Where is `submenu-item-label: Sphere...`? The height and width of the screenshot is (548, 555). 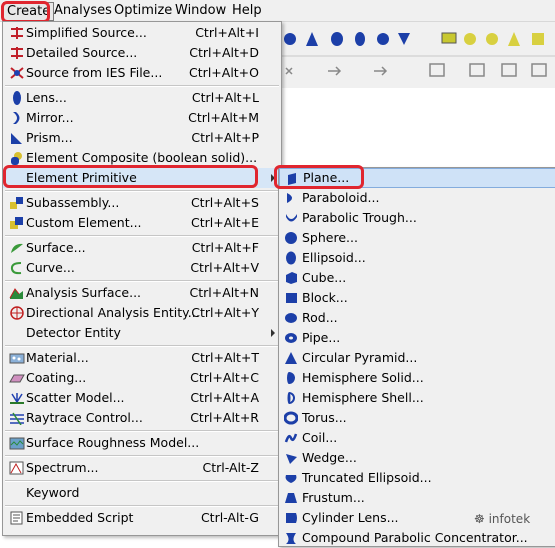 submenu-item-label: Sphere... is located at coordinates (330, 237).